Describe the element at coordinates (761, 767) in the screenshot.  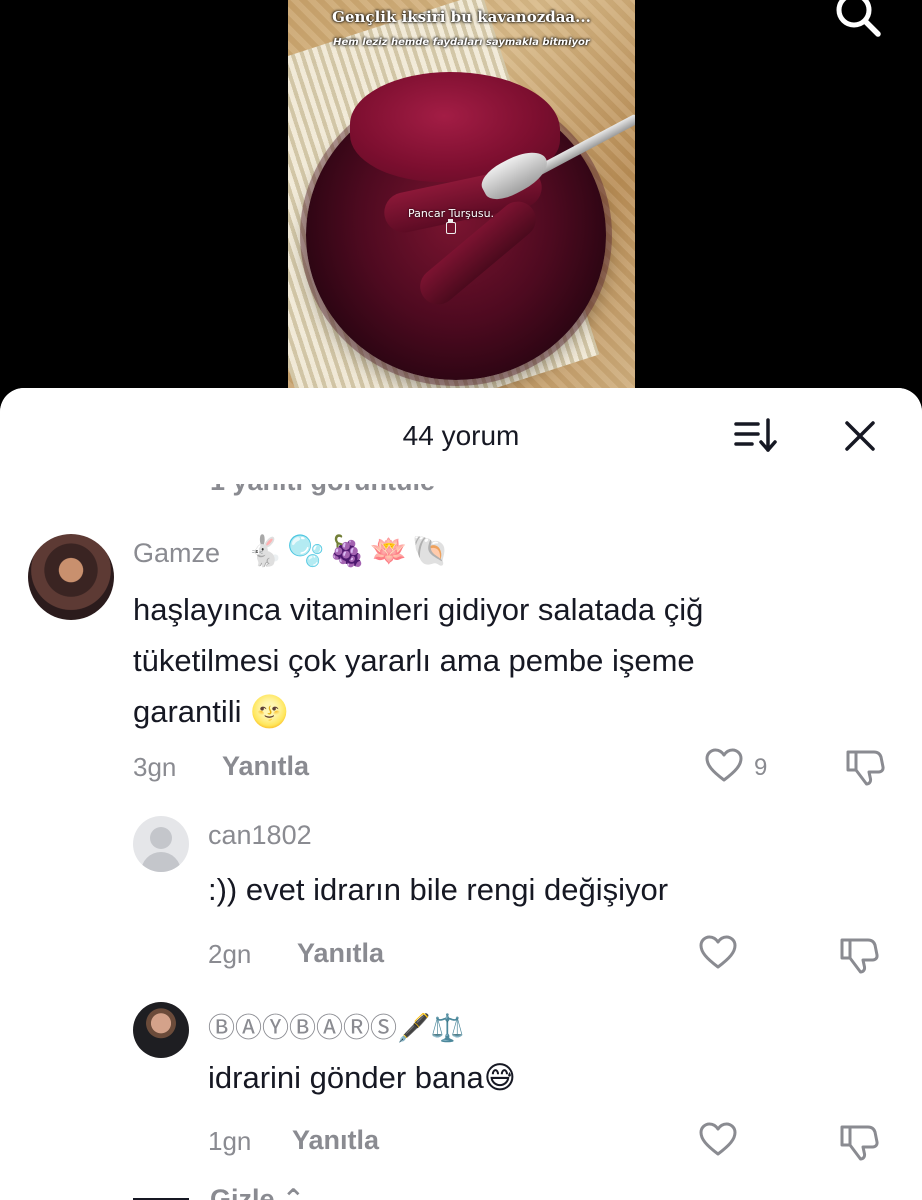
I see `like-count: 9` at that location.